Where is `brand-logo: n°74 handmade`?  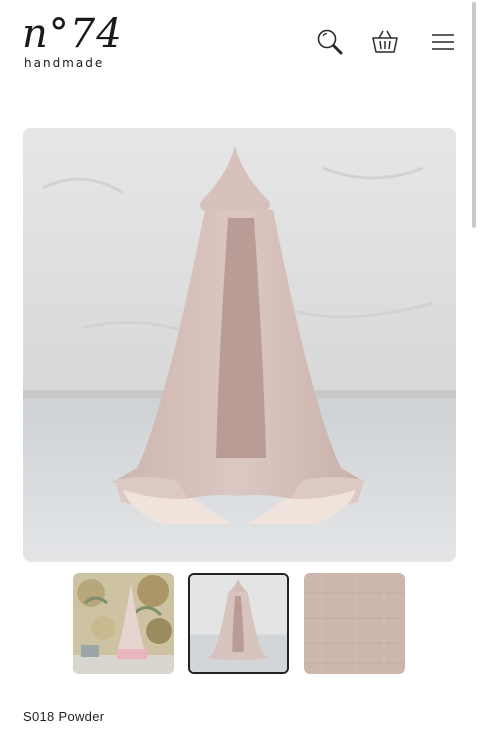 brand-logo: n°74 handmade is located at coordinates (77, 44).